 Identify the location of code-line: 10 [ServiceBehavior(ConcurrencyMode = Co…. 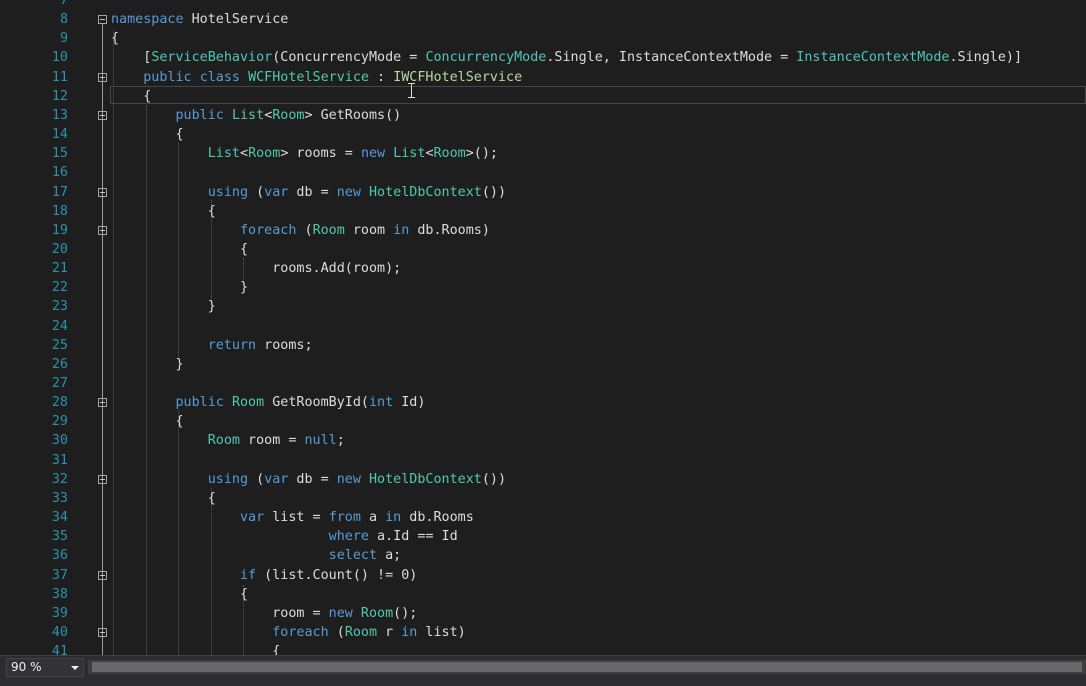
(543, 57).